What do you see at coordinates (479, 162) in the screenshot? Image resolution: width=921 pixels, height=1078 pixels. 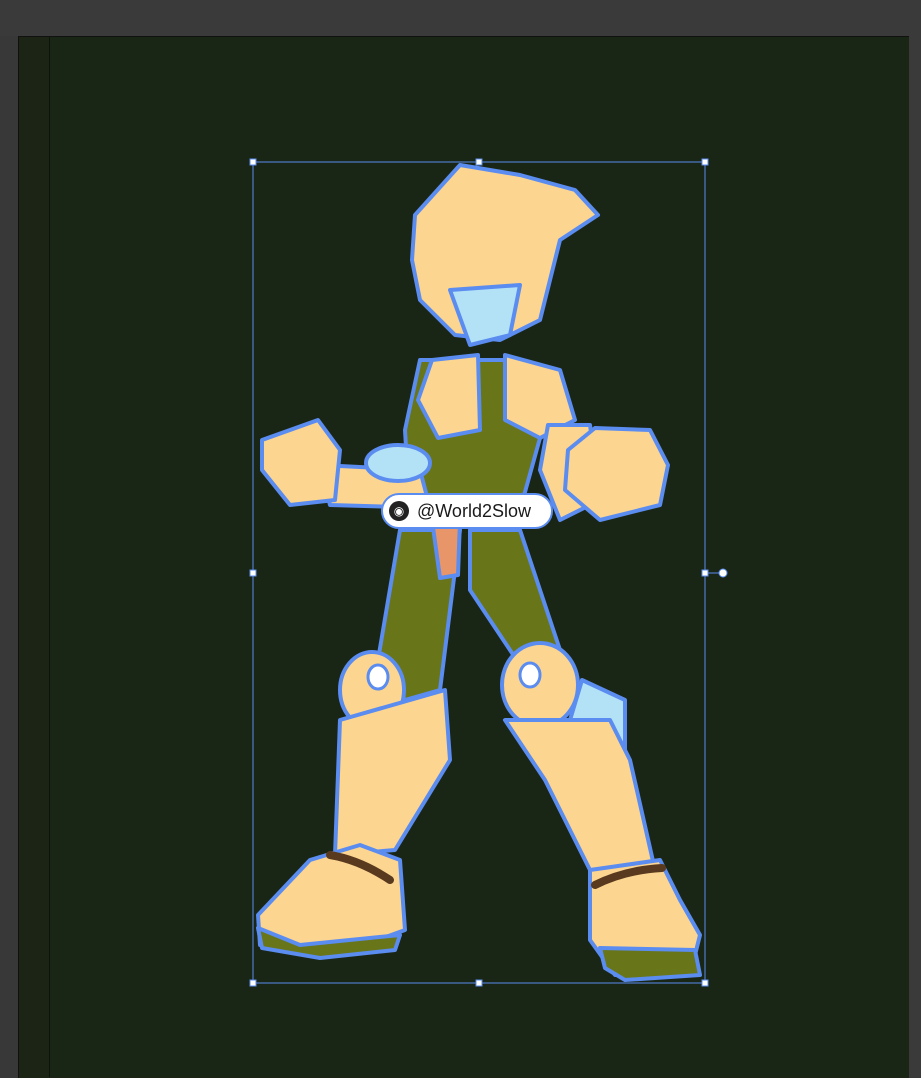 I see `handle-top-middle` at bounding box center [479, 162].